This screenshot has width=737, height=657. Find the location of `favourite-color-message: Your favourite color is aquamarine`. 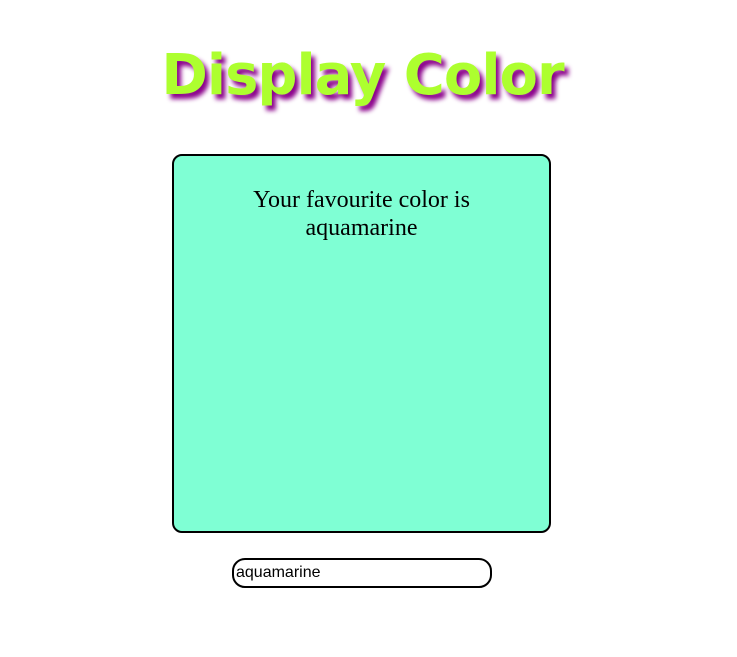

favourite-color-message: Your favourite color is aquamarine is located at coordinates (361, 214).